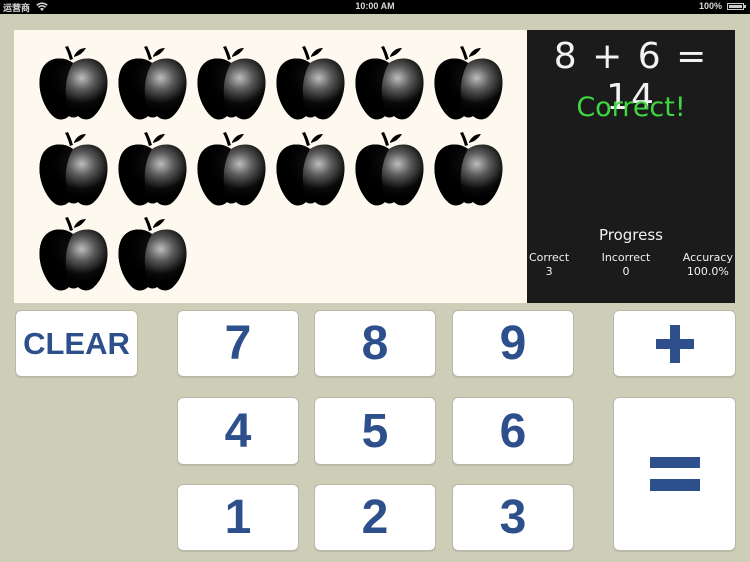 This screenshot has width=750, height=562. I want to click on progress-title: Progress, so click(630, 235).